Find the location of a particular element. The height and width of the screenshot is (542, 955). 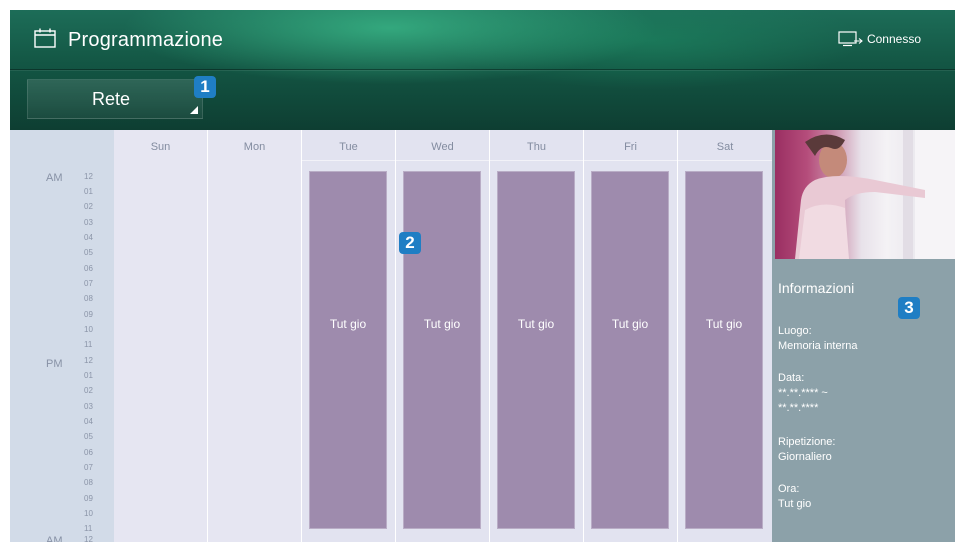

callout-badge-3: 3 is located at coordinates (909, 308).